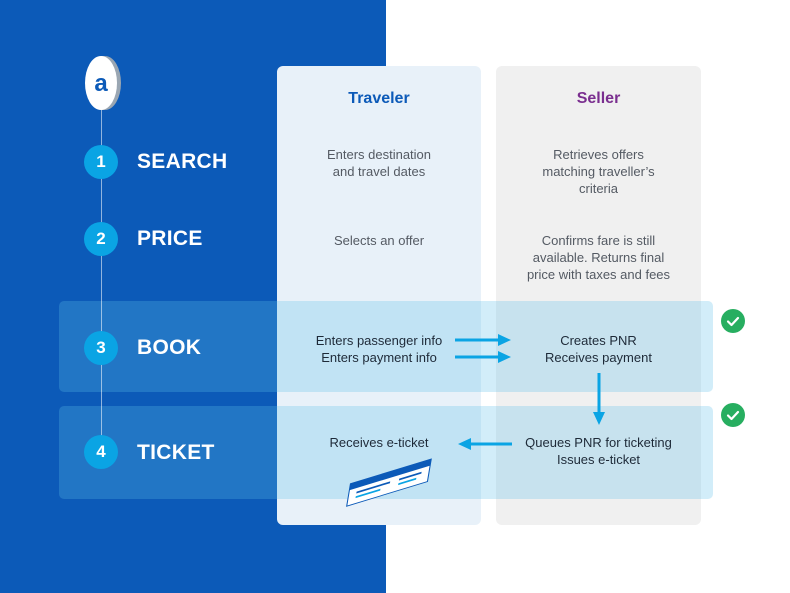 The height and width of the screenshot is (593, 790). What do you see at coordinates (483, 357) in the screenshot?
I see `payment-info-arrow-icon` at bounding box center [483, 357].